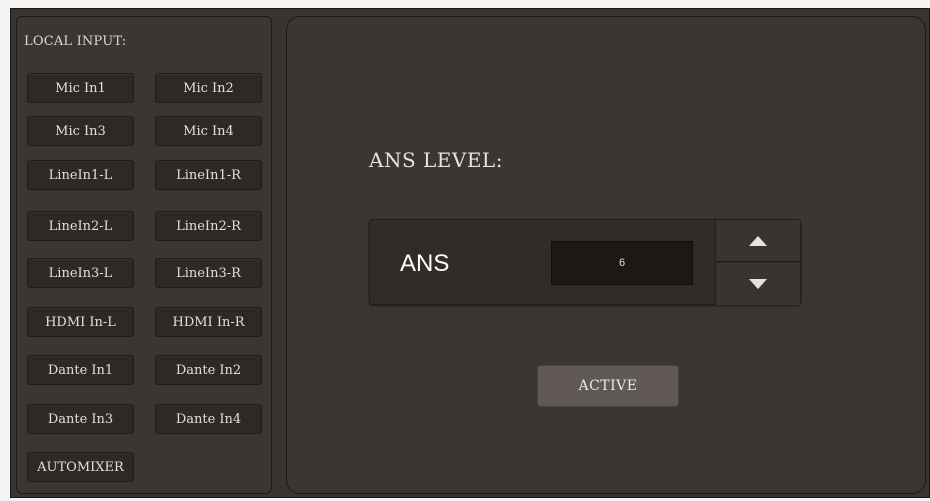 The width and height of the screenshot is (930, 501). I want to click on increment-button, so click(757, 241).